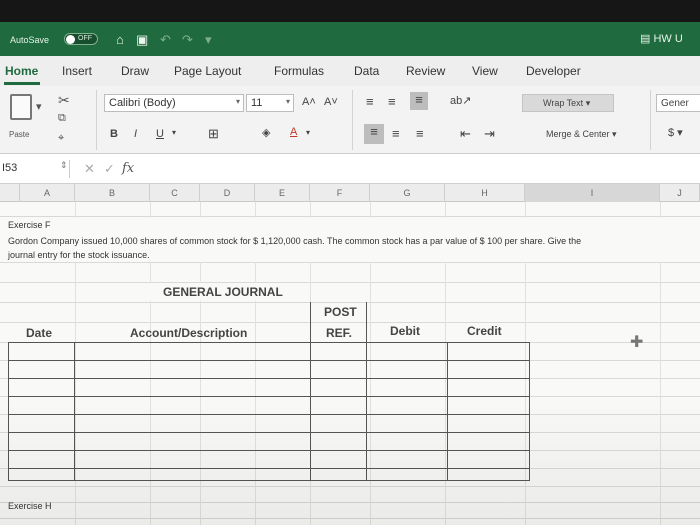  Describe the element at coordinates (160, 134) in the screenshot. I see `underline-icon: U` at that location.